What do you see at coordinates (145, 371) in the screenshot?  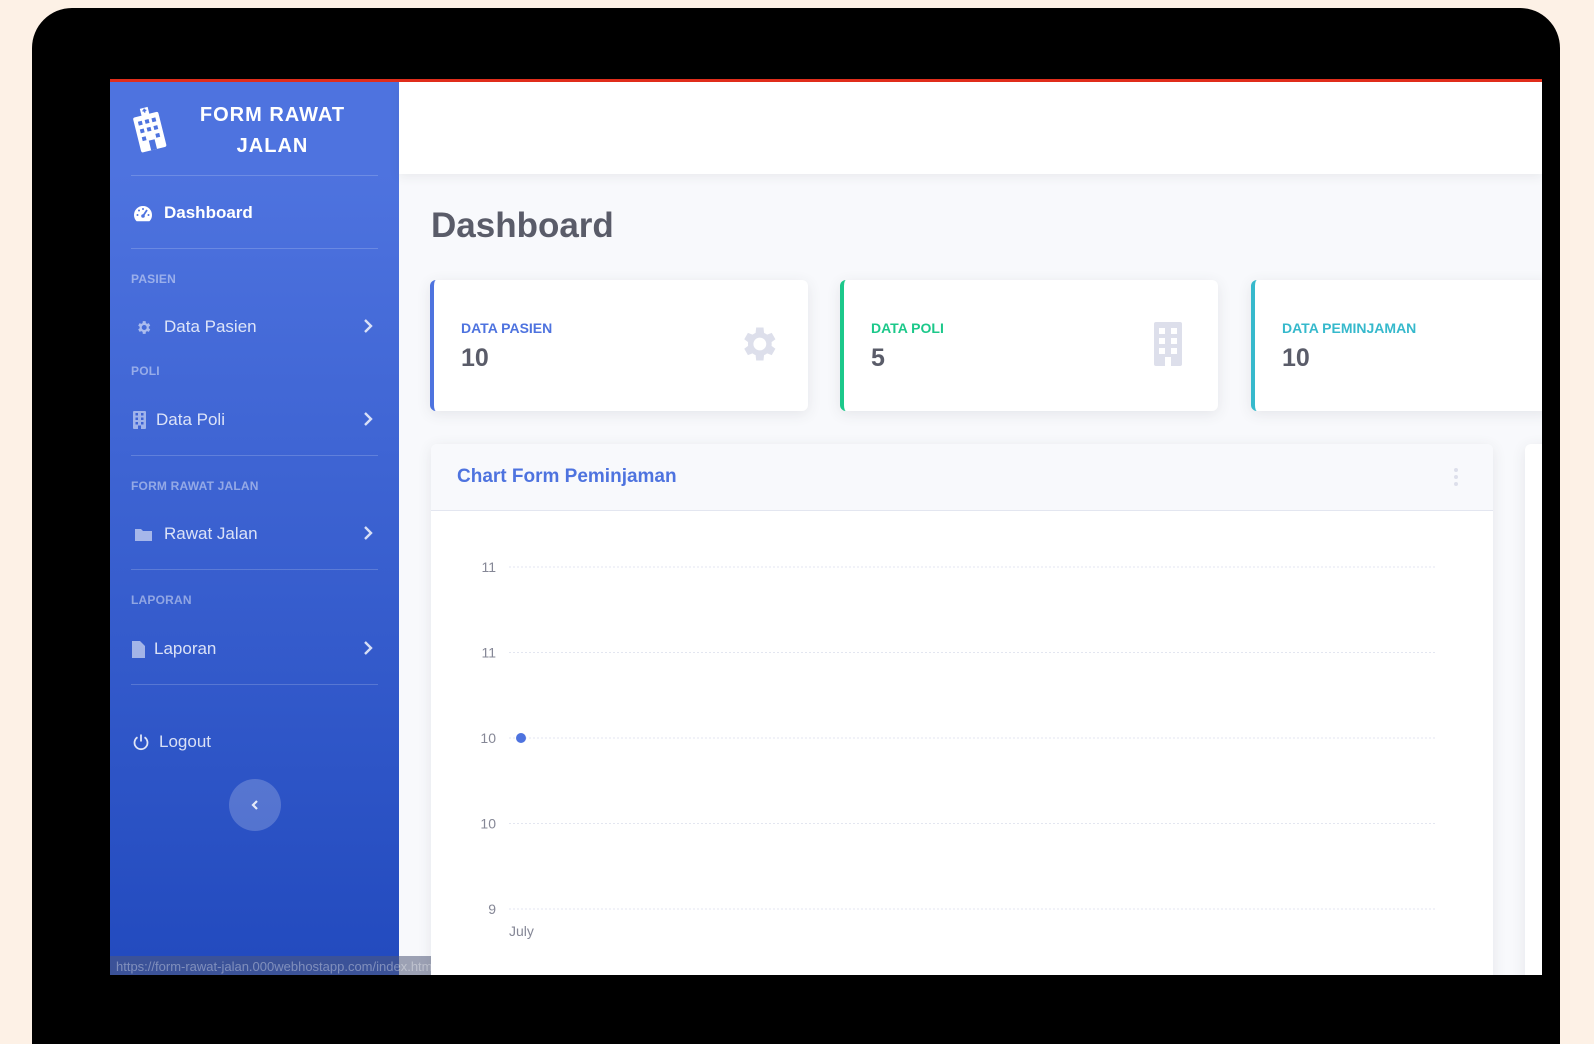 I see `section-heading-poli: POLI` at bounding box center [145, 371].